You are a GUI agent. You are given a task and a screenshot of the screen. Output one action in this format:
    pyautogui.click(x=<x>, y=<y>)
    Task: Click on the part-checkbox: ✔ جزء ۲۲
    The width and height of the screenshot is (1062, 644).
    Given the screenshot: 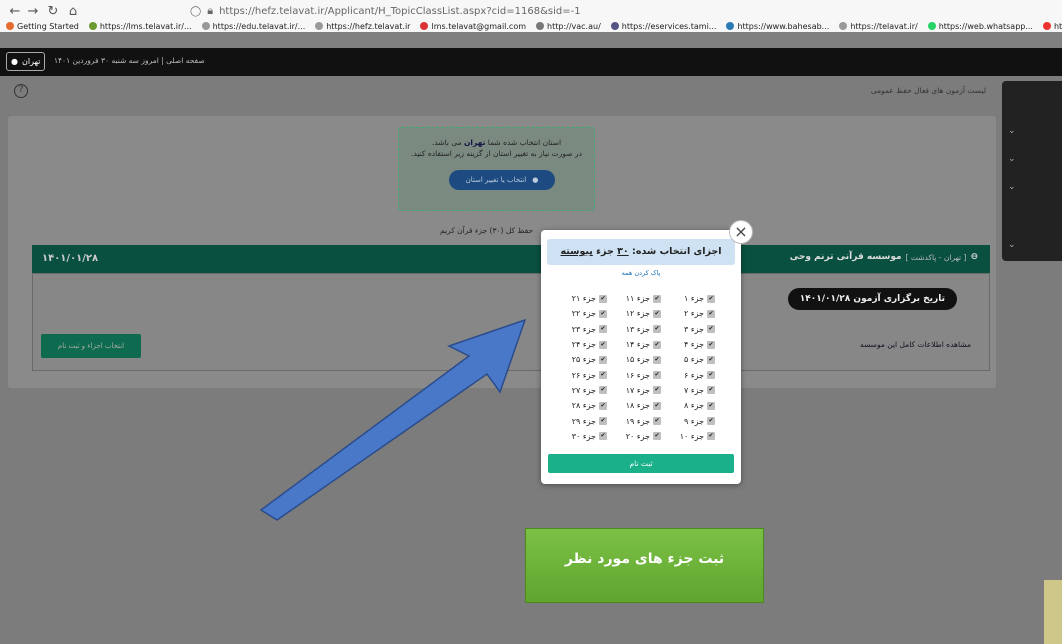 What is the action you would take?
    pyautogui.click(x=586, y=313)
    